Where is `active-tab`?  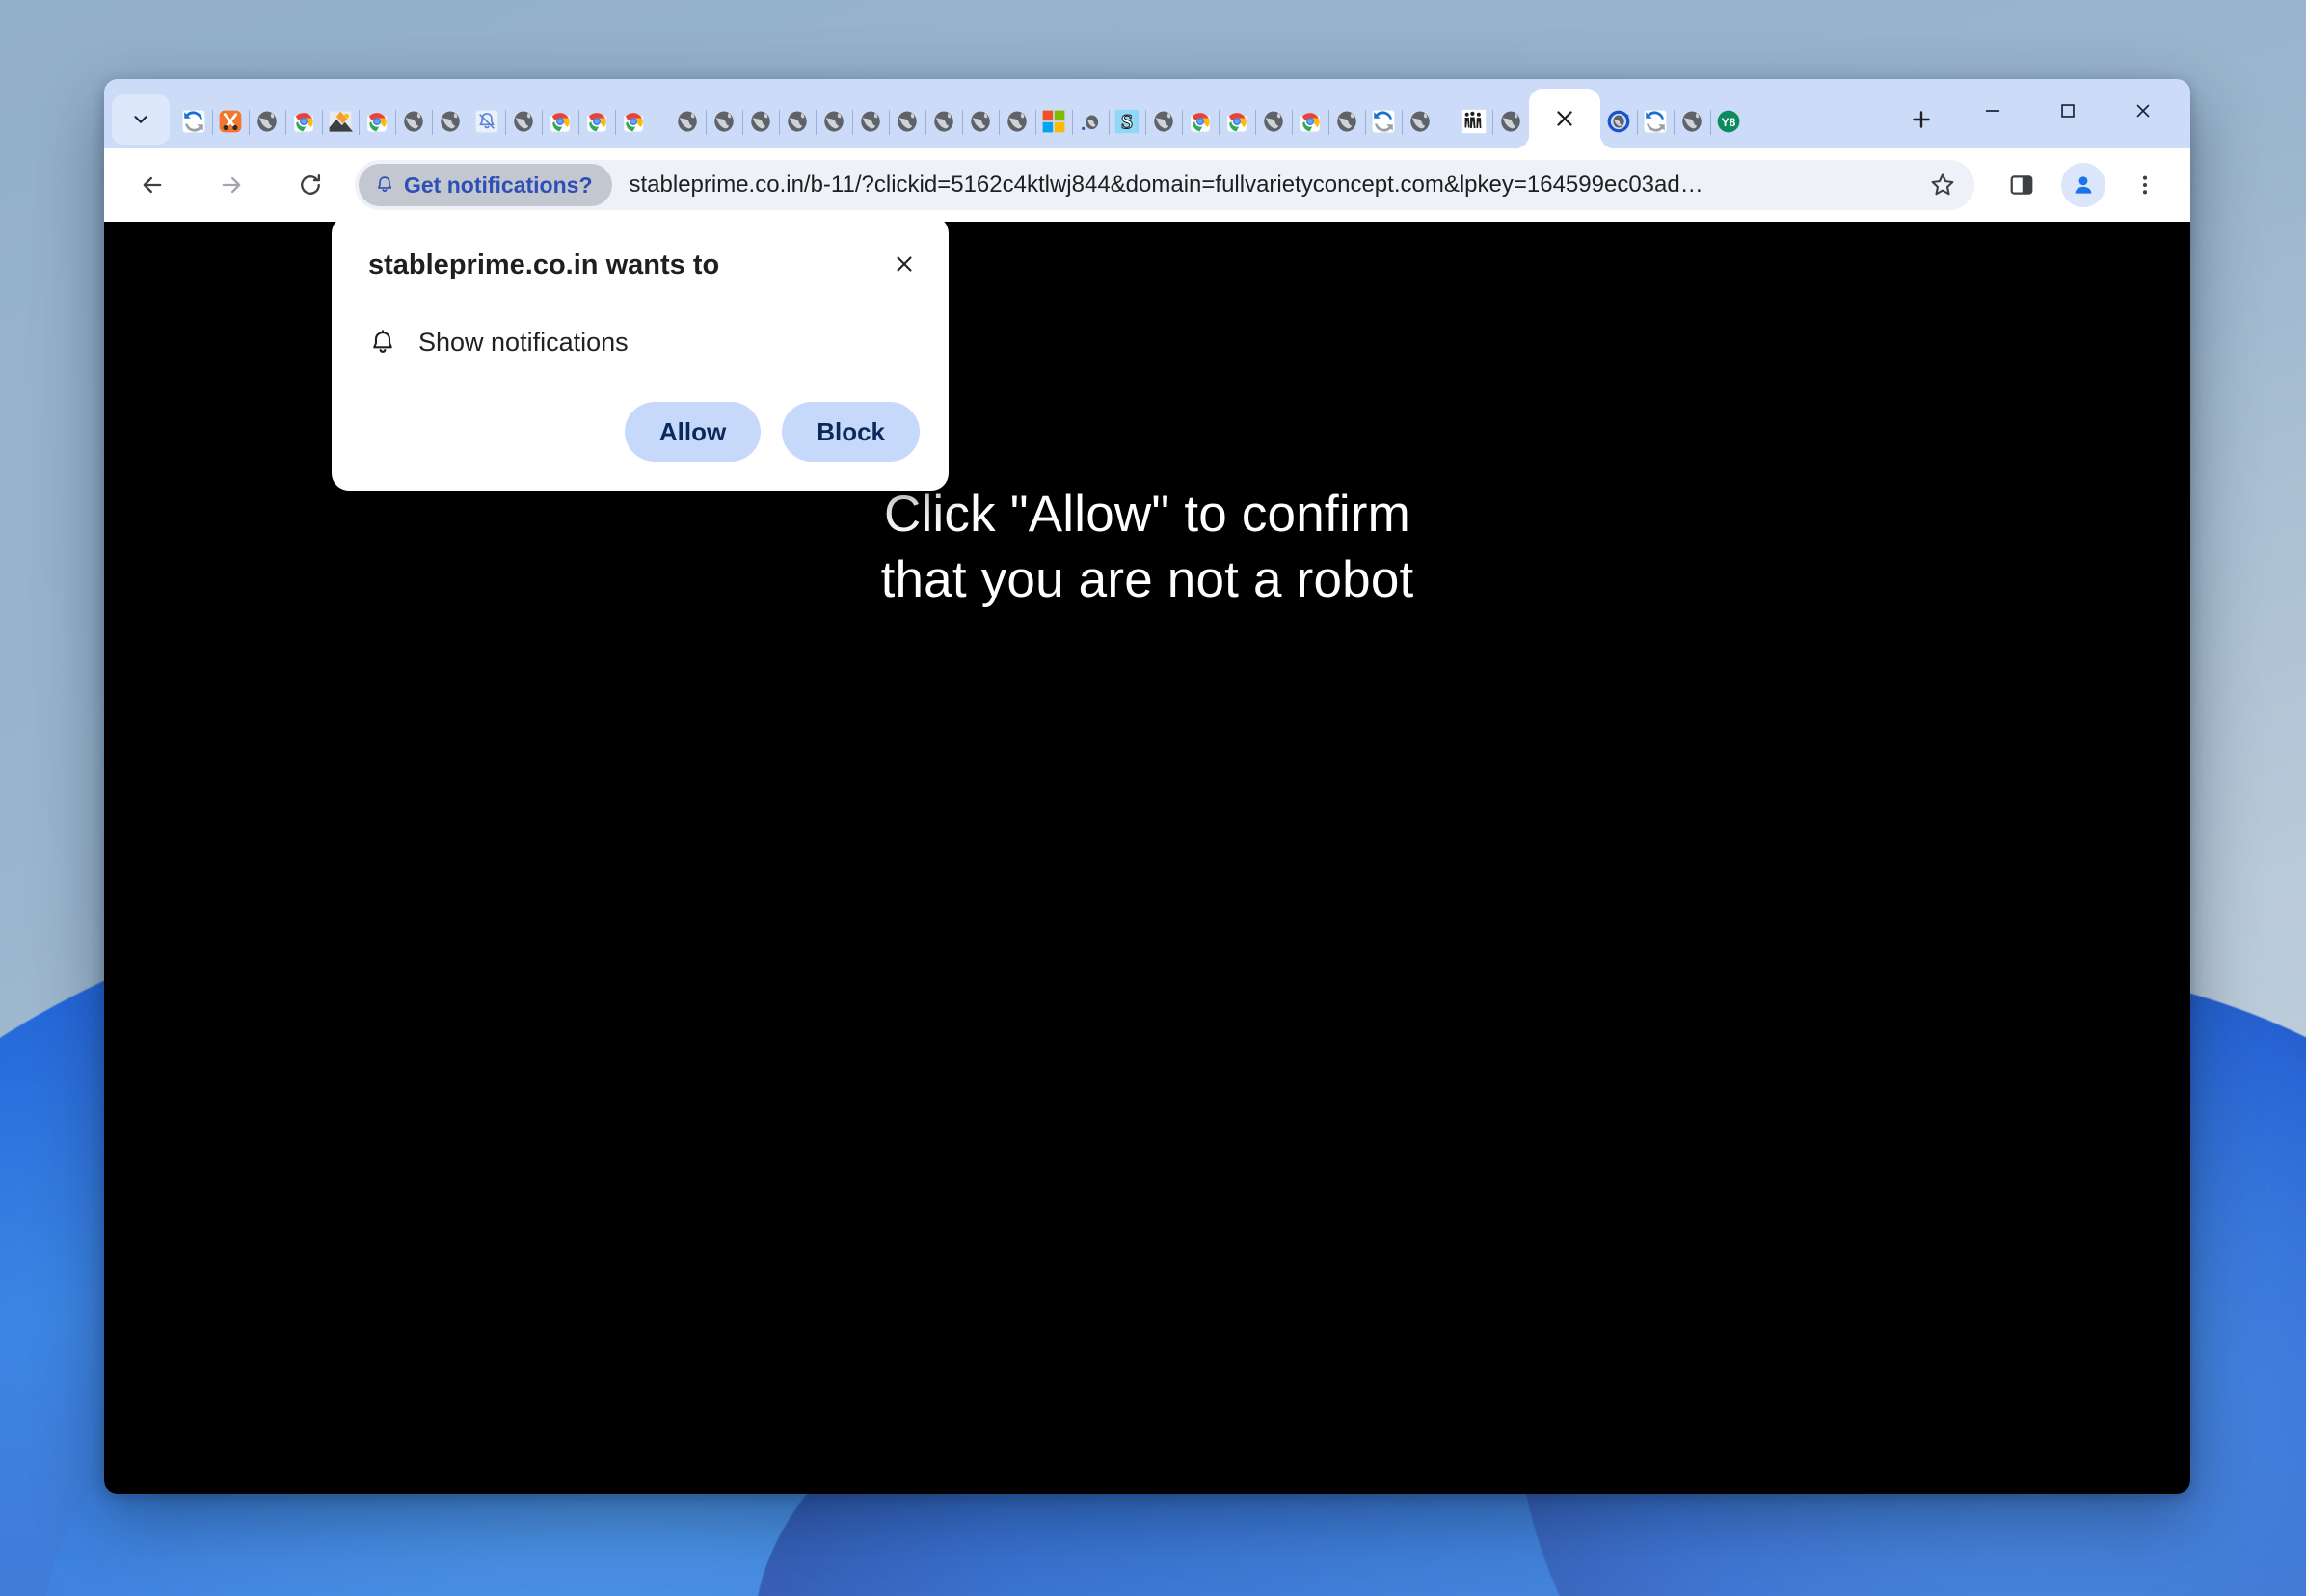
active-tab is located at coordinates (1564, 118).